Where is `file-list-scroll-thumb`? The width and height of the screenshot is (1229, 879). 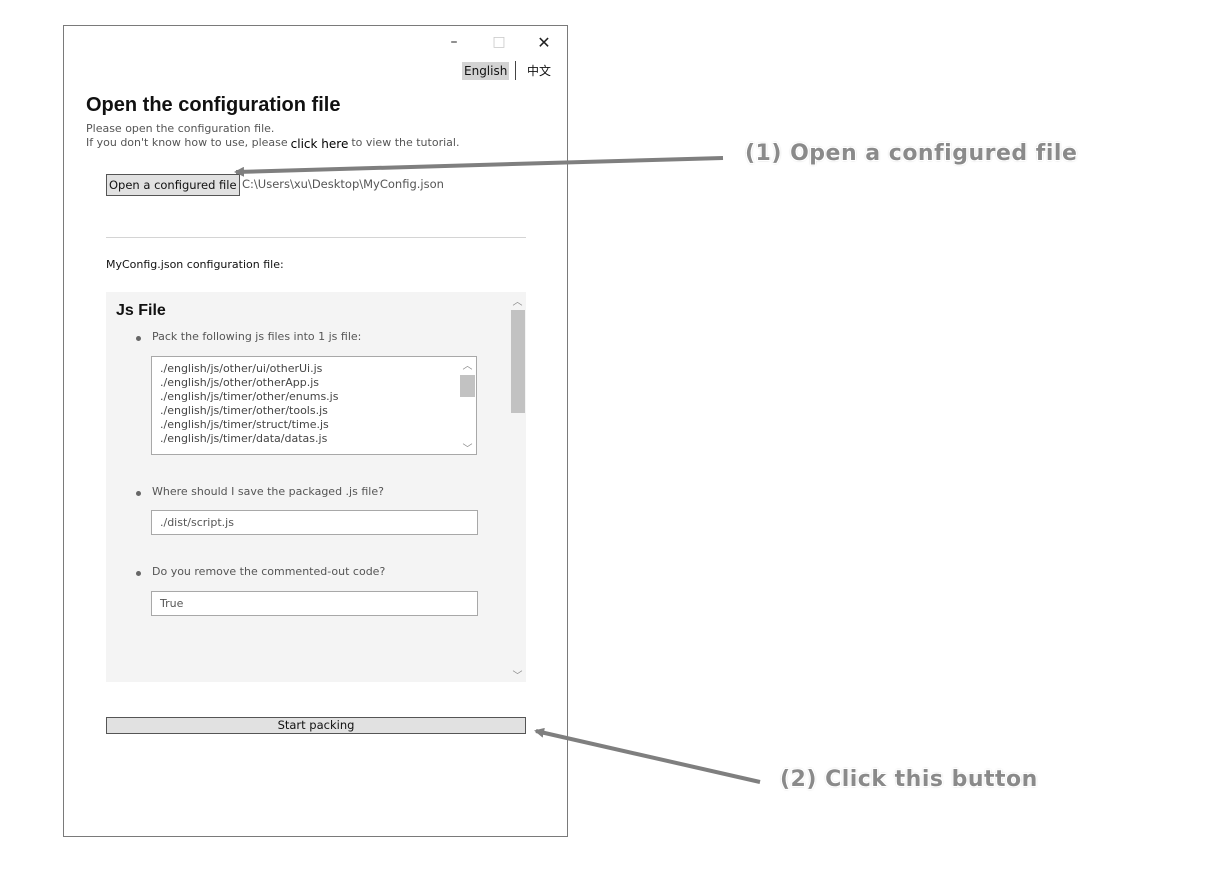 file-list-scroll-thumb is located at coordinates (467, 386).